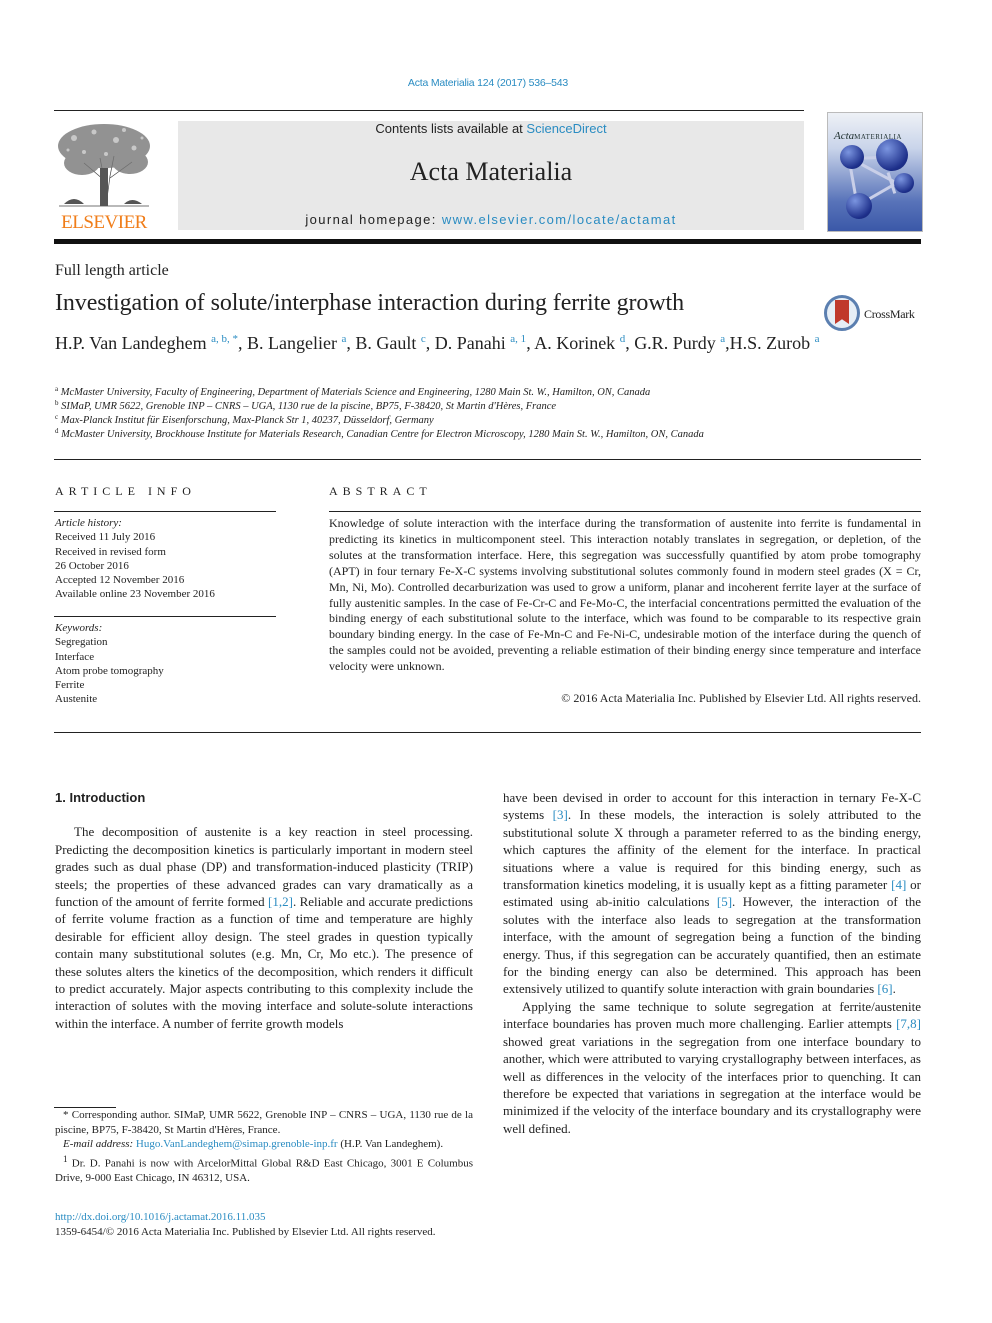 The image size is (992, 1323). What do you see at coordinates (57, 403) in the screenshot?
I see `affiliation-key: b` at bounding box center [57, 403].